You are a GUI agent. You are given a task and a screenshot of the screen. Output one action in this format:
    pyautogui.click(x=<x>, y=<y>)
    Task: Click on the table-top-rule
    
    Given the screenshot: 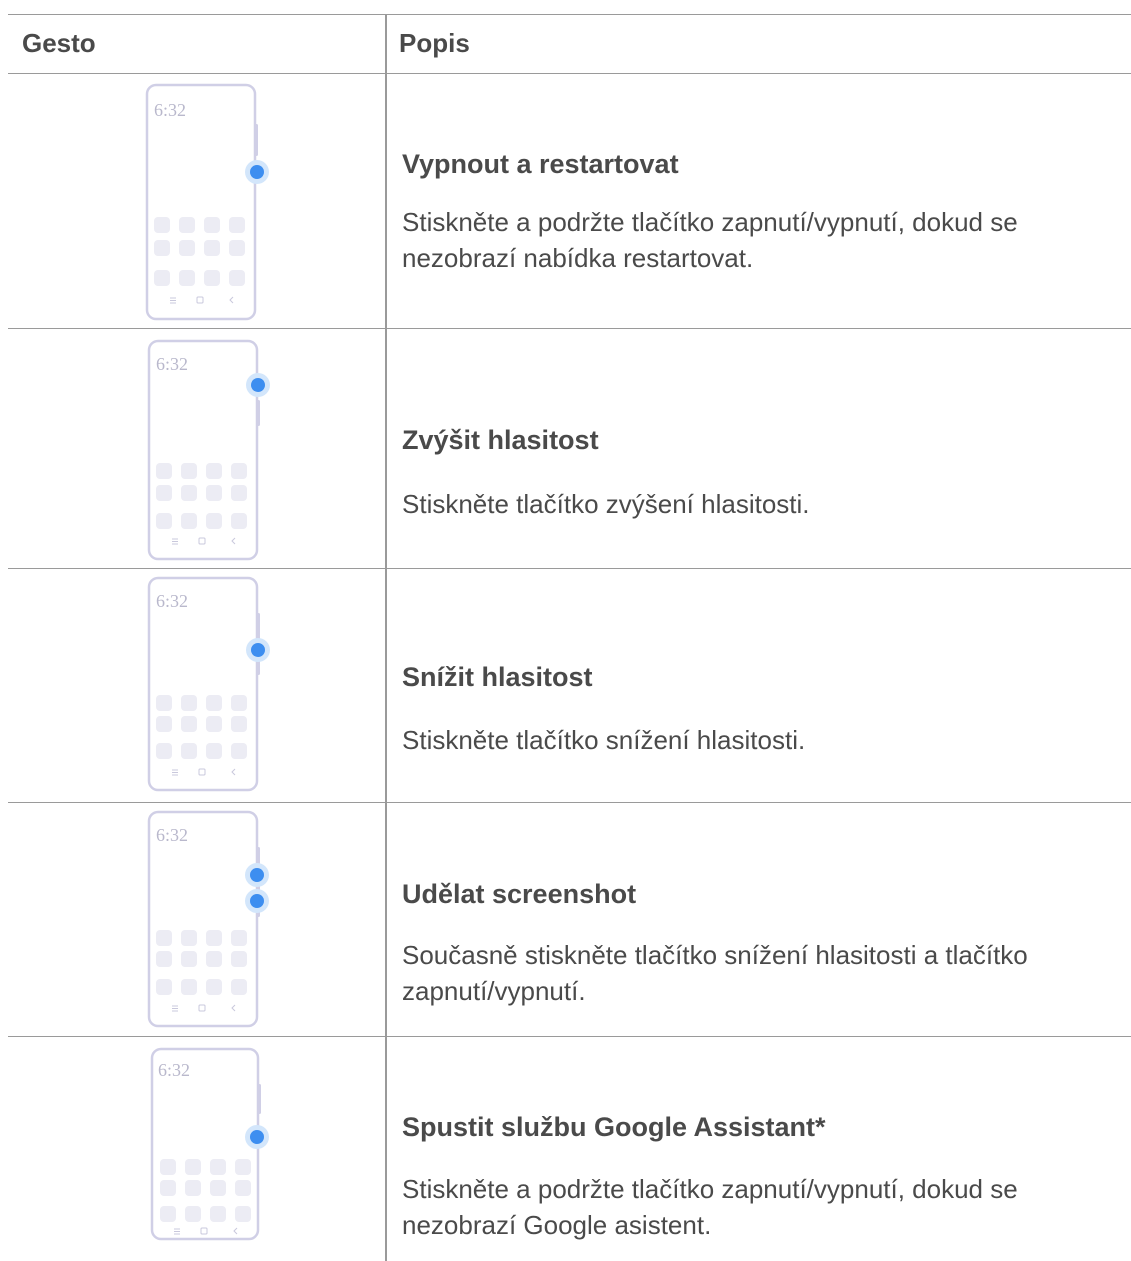 What is the action you would take?
    pyautogui.click(x=569, y=14)
    